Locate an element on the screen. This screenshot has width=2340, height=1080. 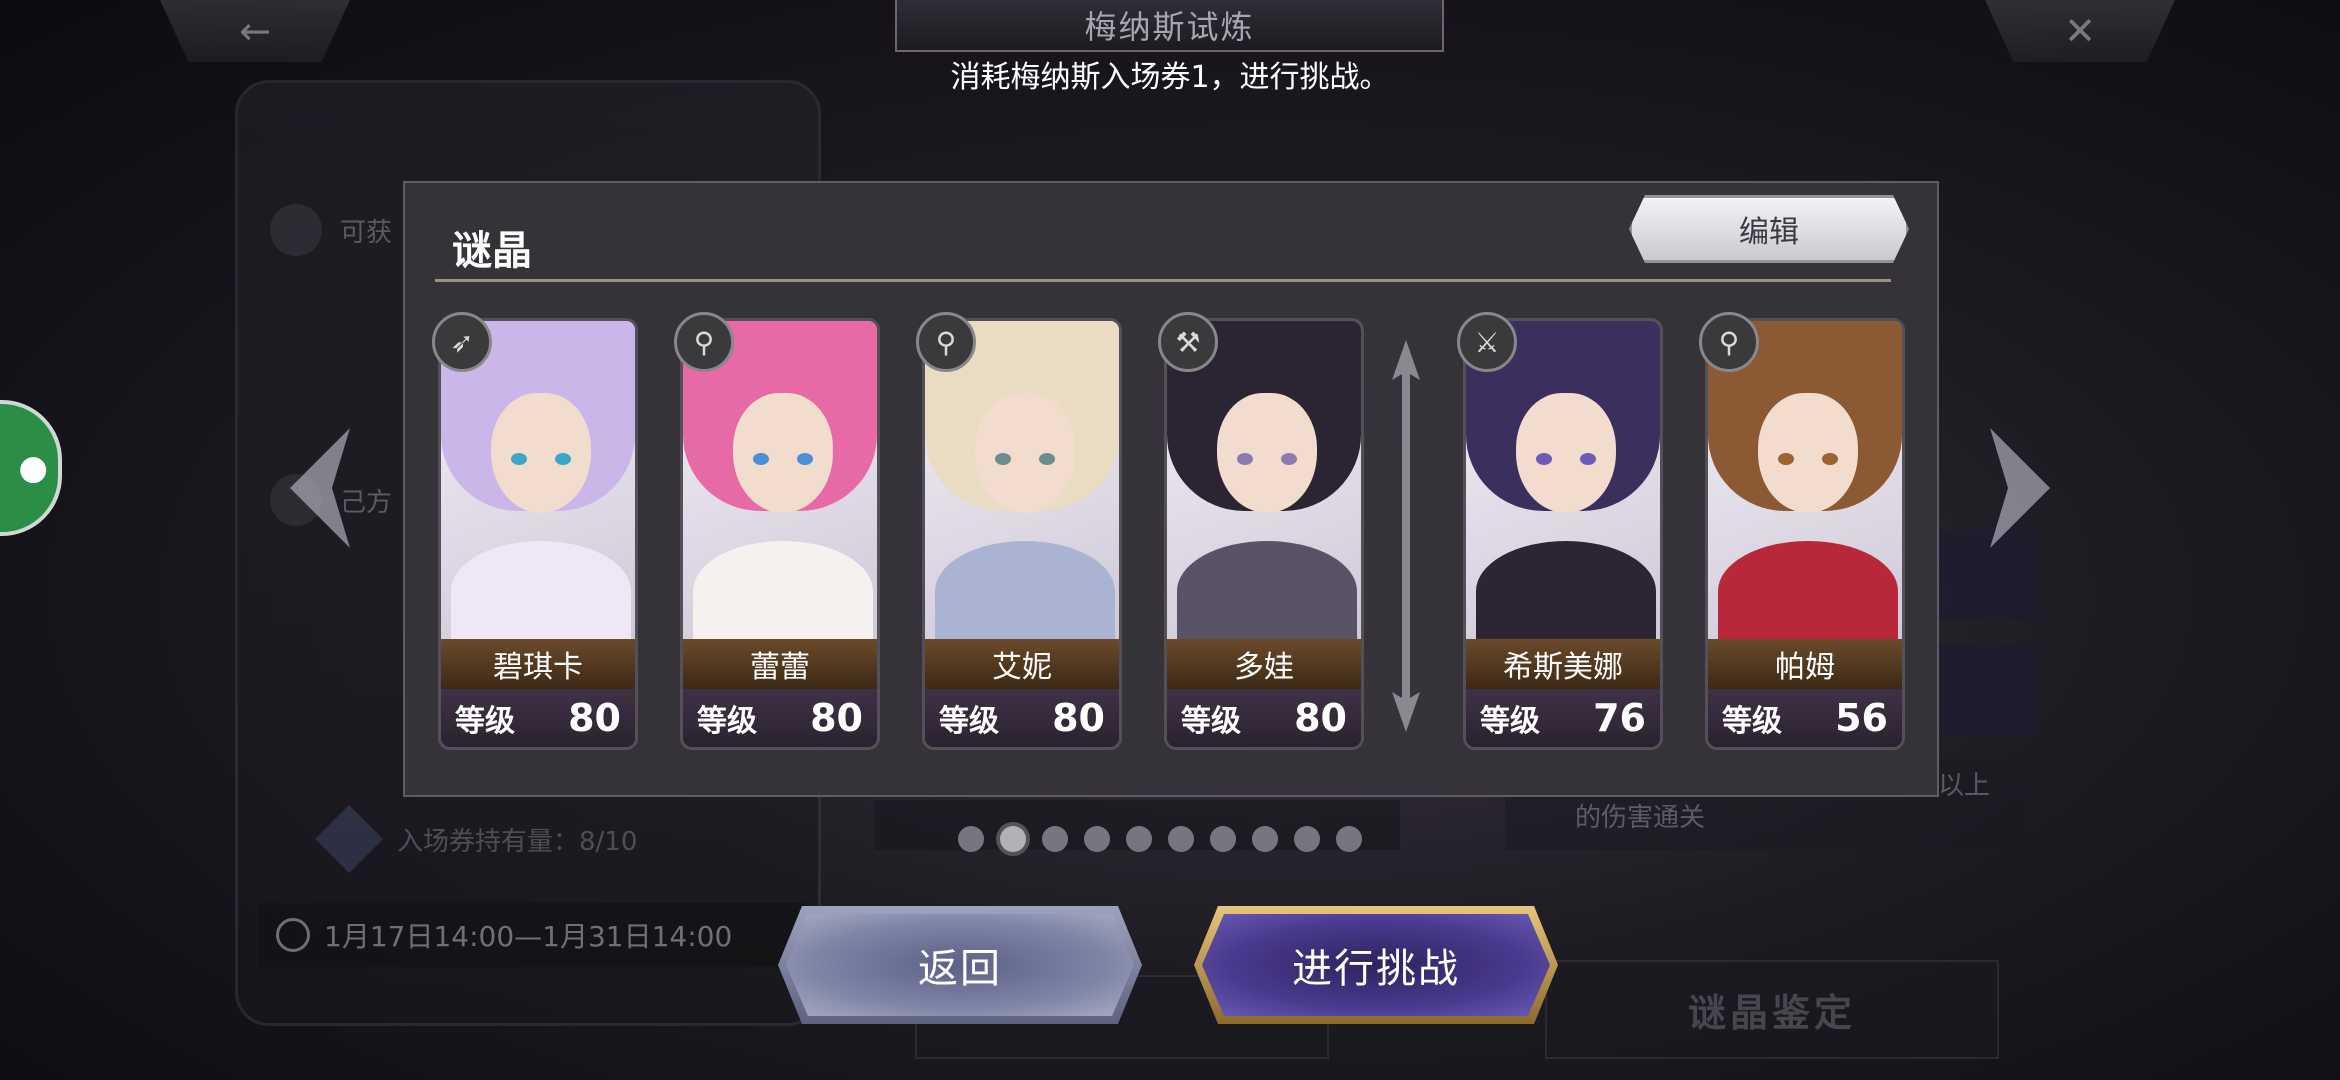
character-card: 帕姆等级 56 is located at coordinates (1805, 534).